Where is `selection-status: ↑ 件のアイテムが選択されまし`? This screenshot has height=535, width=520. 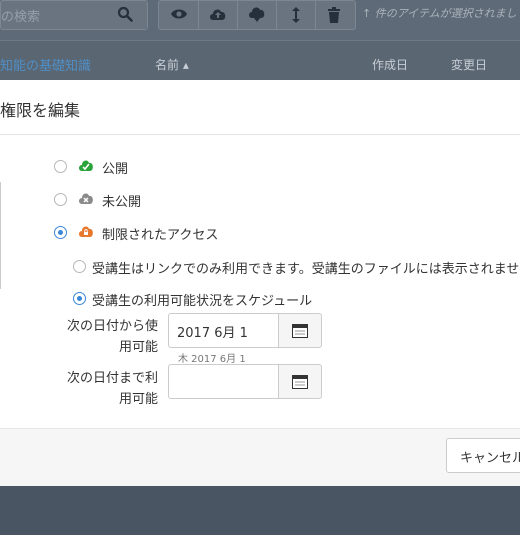 selection-status: ↑ 件のアイテムが選択されまし is located at coordinates (439, 13).